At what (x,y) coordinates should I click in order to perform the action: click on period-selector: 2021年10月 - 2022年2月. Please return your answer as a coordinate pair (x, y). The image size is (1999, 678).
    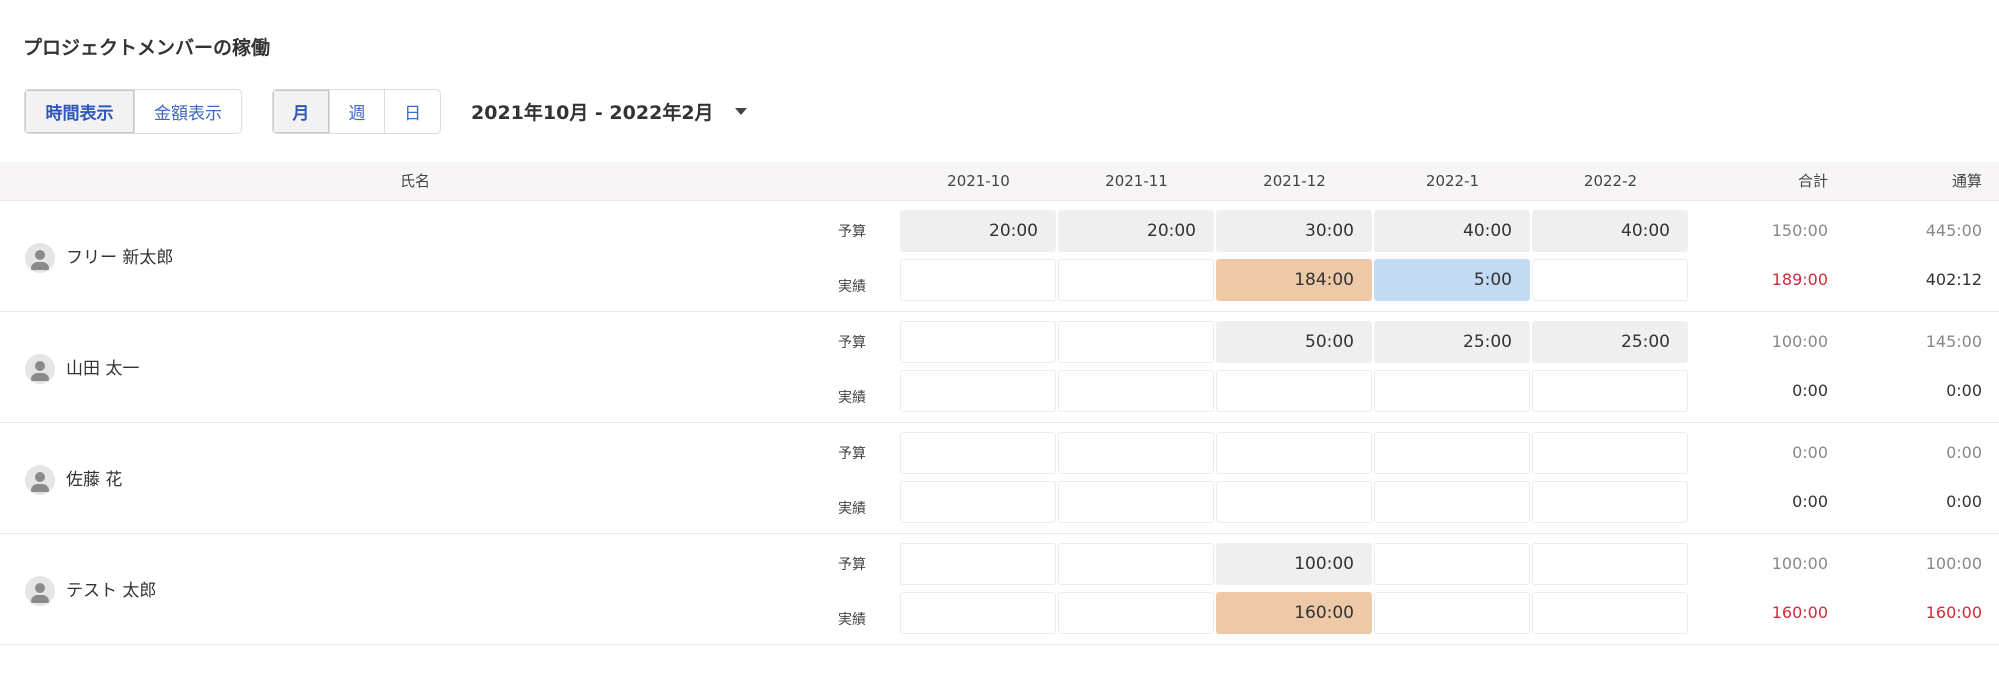
    Looking at the image, I should click on (609, 111).